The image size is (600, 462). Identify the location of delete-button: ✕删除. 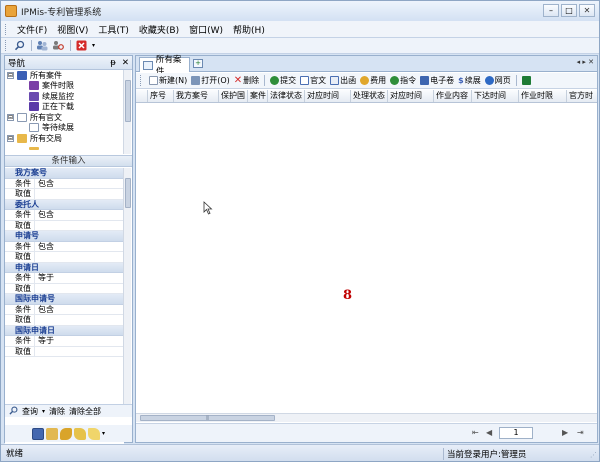
(246, 80).